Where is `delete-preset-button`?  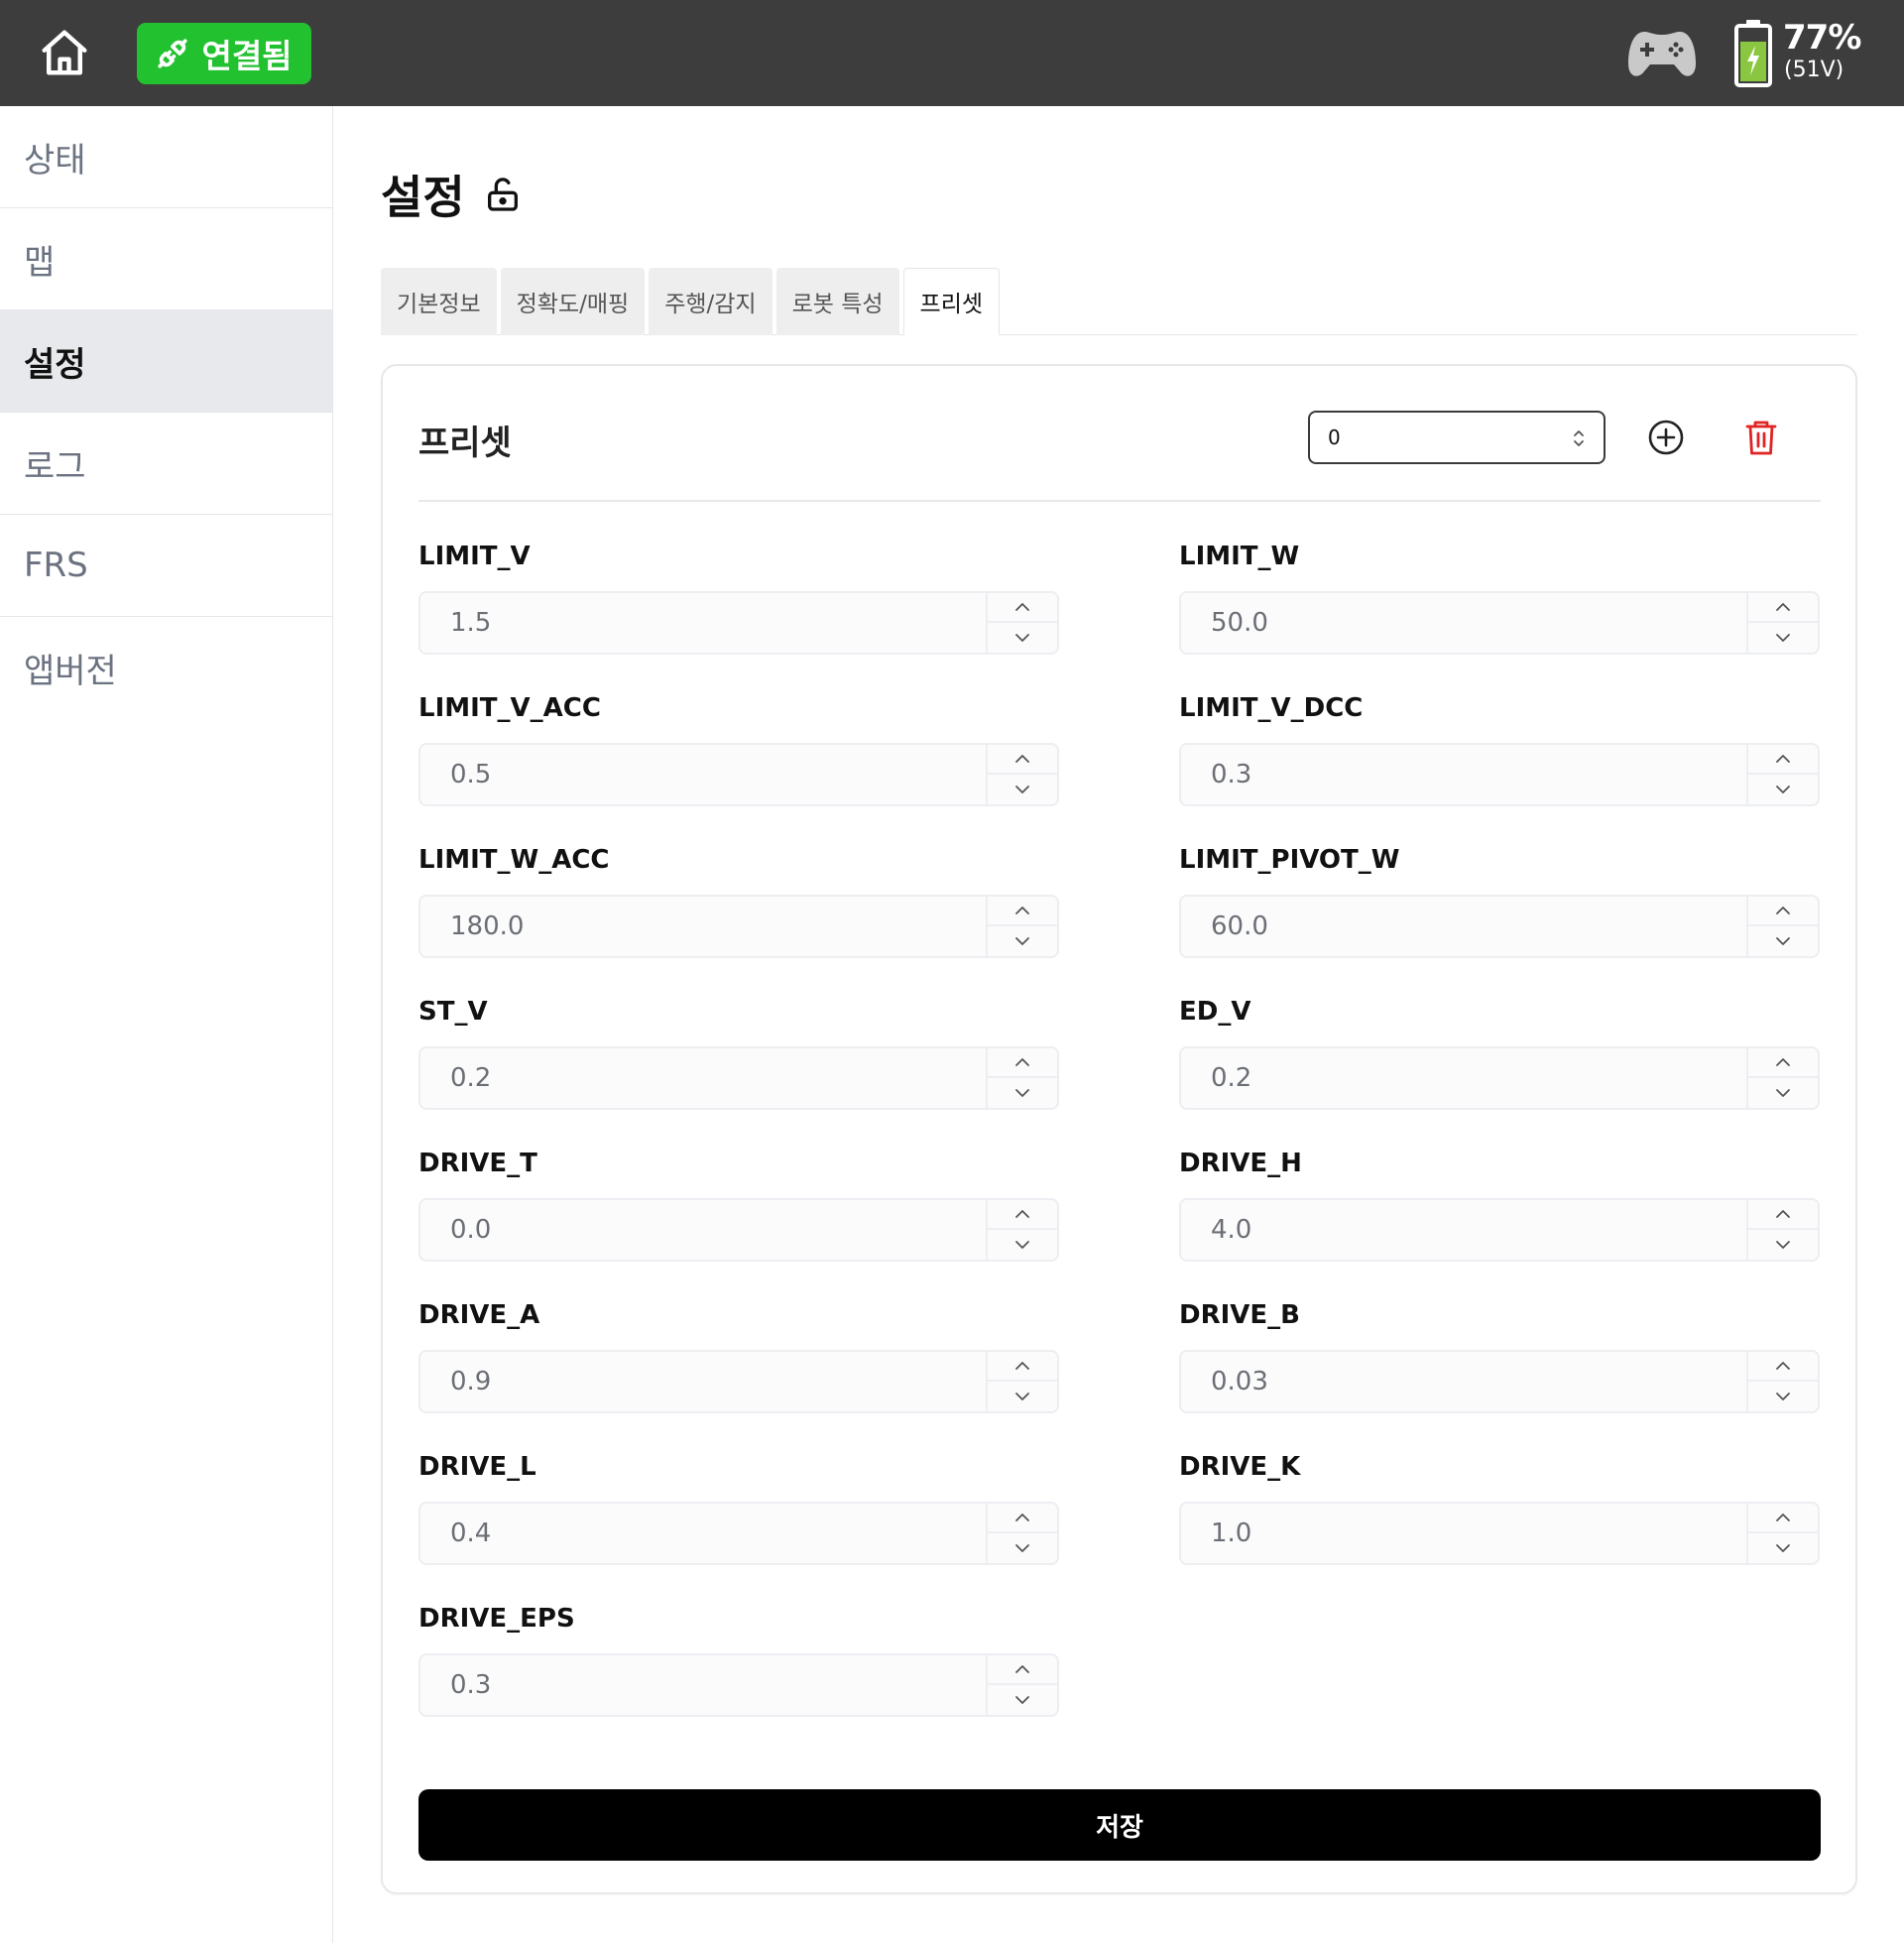 delete-preset-button is located at coordinates (1761, 437).